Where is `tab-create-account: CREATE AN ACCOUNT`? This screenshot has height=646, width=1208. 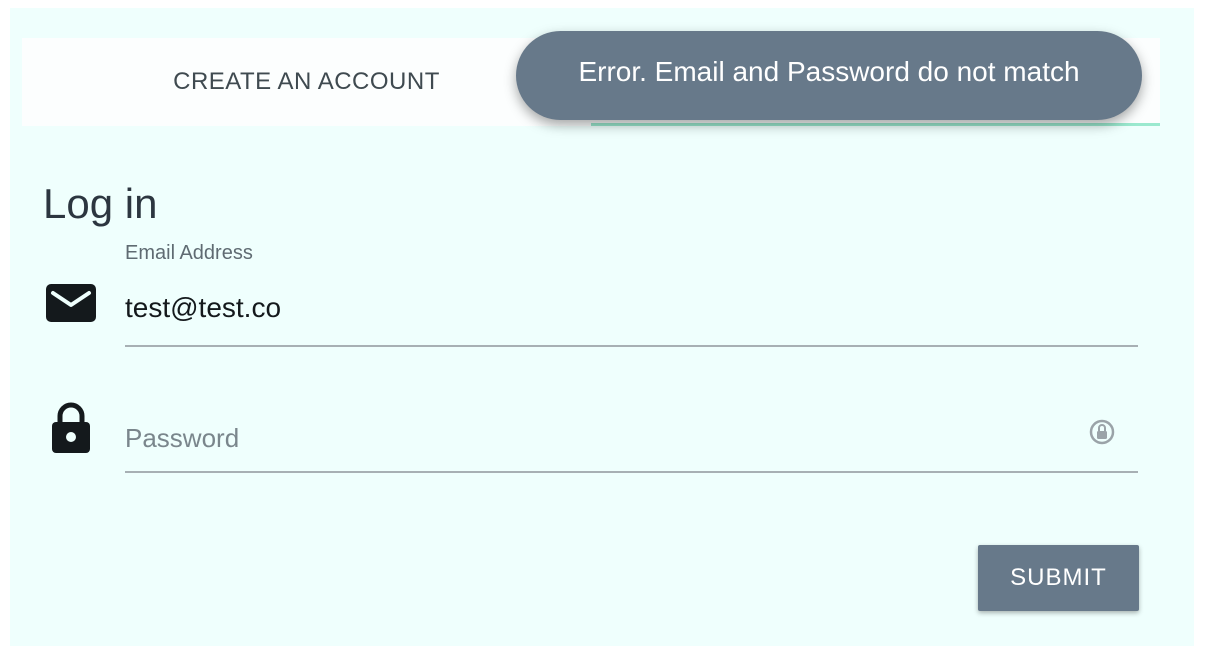
tab-create-account: CREATE AN ACCOUNT is located at coordinates (306, 82).